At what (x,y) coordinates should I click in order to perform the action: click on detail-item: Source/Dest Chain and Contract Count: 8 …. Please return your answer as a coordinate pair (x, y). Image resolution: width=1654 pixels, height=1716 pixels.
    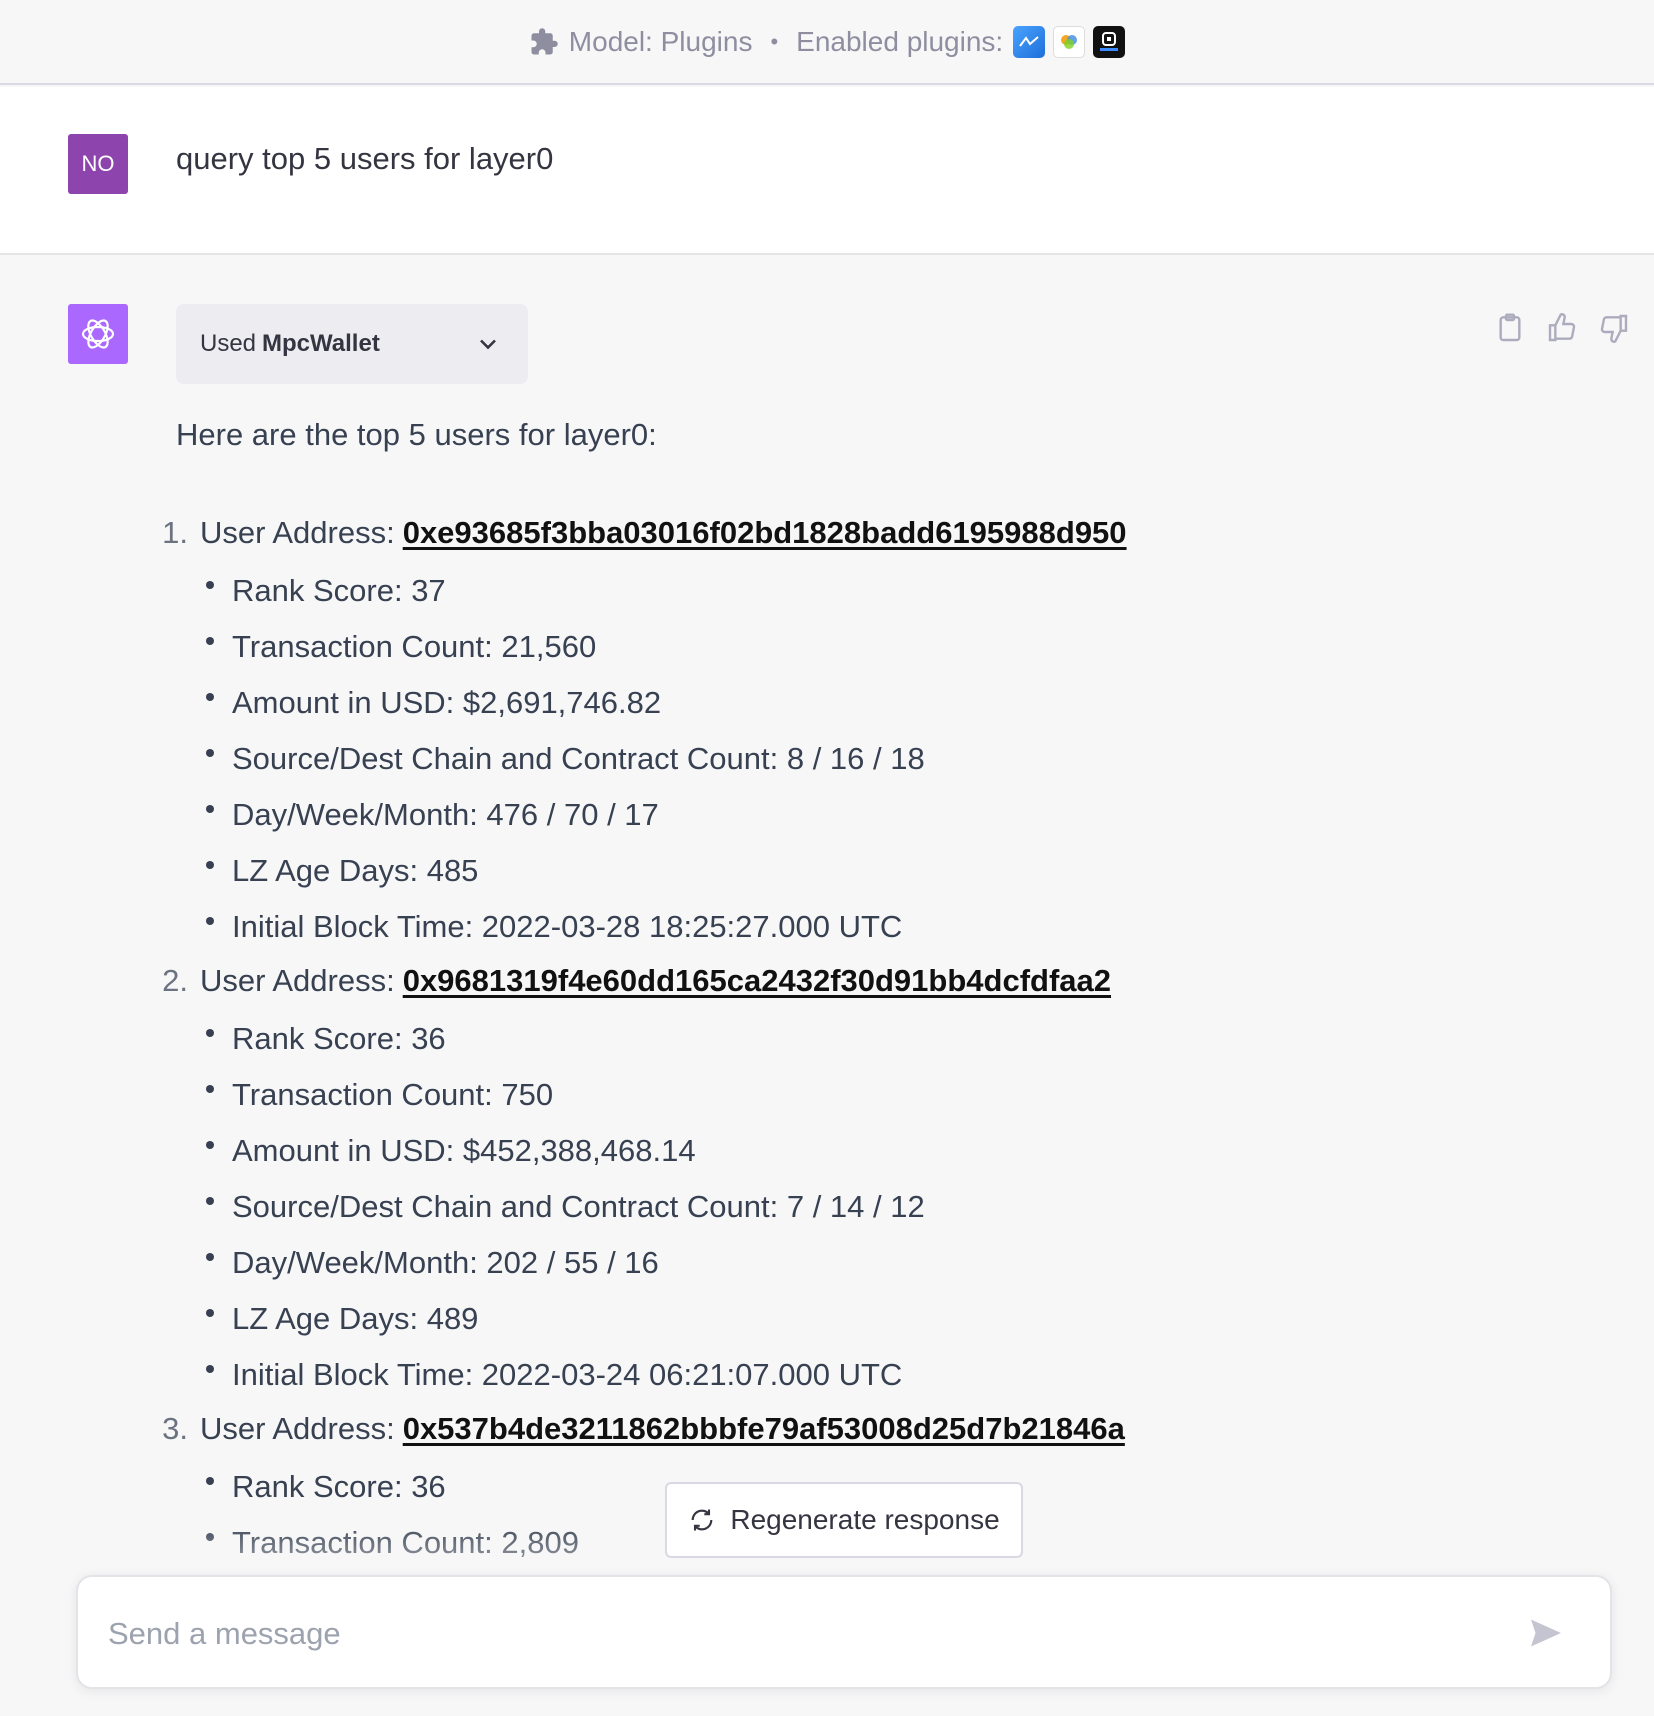
    Looking at the image, I should click on (740, 767).